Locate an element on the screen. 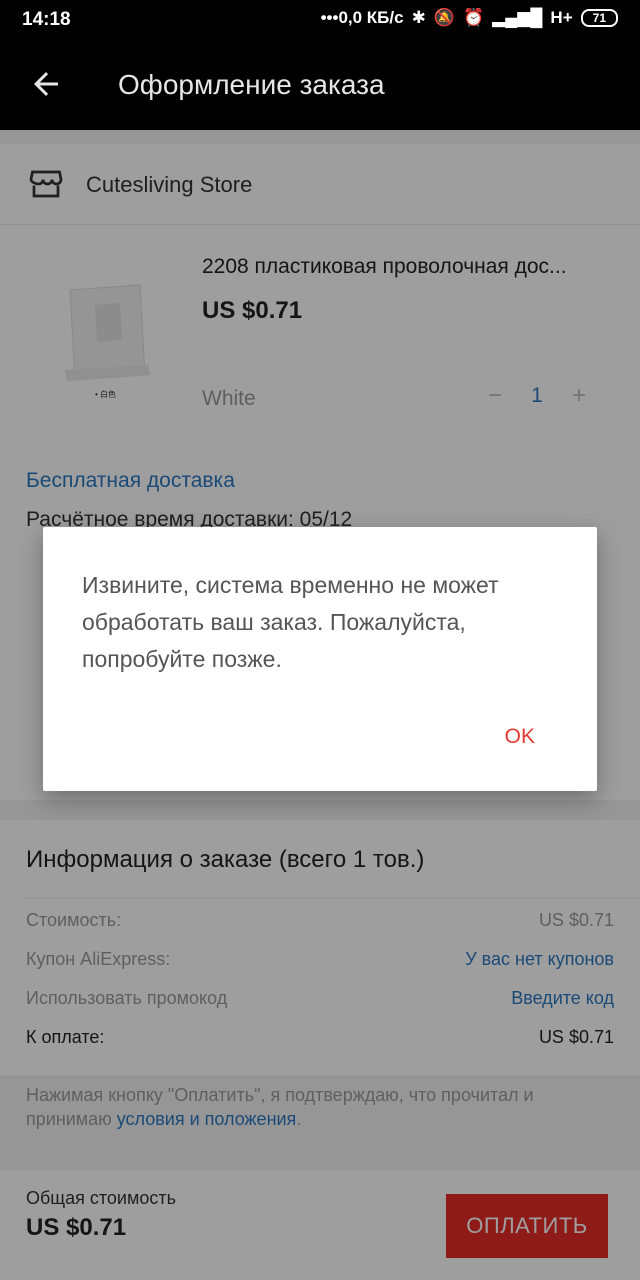 This screenshot has height=1280, width=640. app-bar: Оформление заказа is located at coordinates (320, 85).